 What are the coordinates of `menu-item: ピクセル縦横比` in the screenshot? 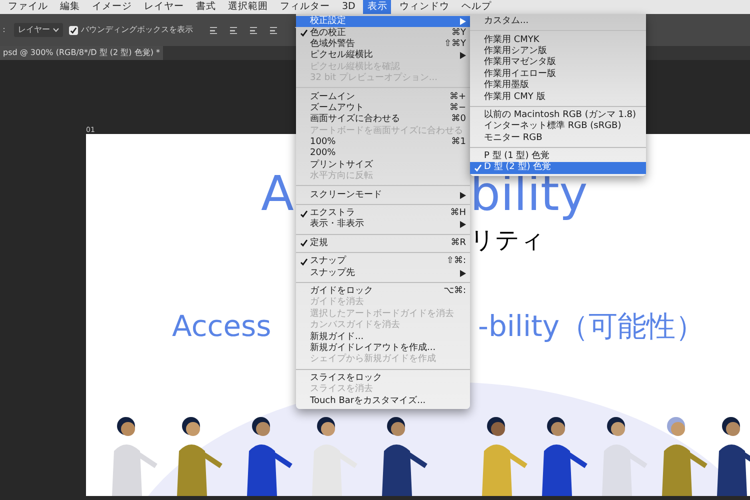 It's located at (383, 56).